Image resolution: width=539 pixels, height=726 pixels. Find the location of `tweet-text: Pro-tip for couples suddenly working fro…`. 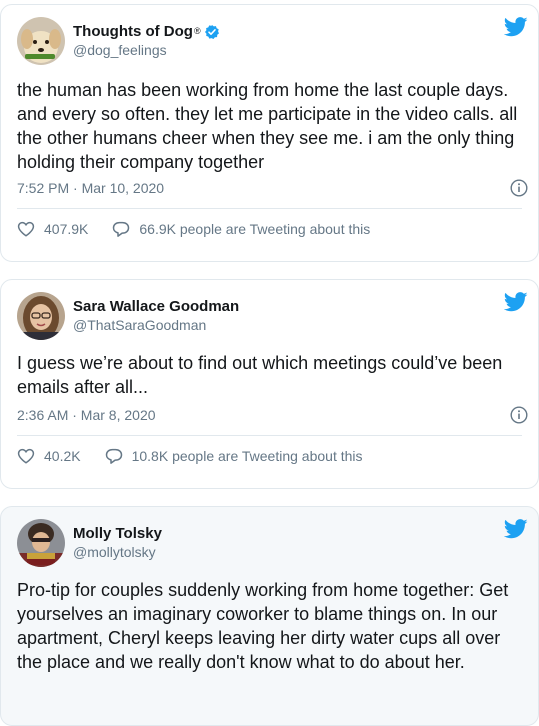

tweet-text: Pro-tip for couples suddenly working fro… is located at coordinates (263, 626).